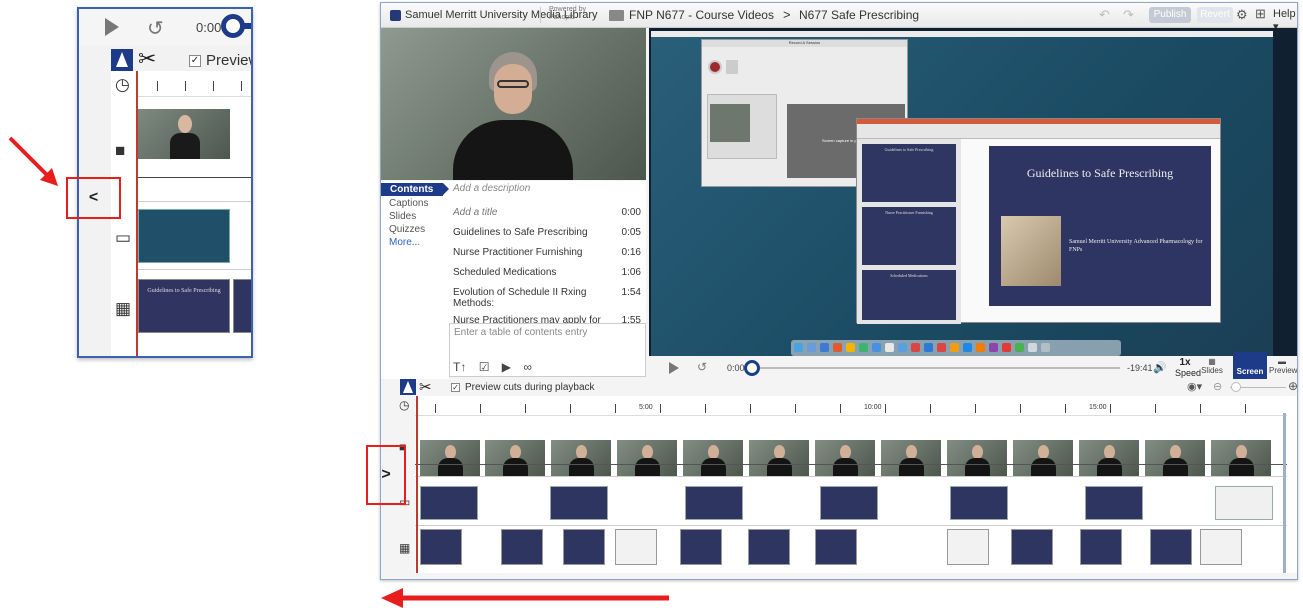  Describe the element at coordinates (940, 368) in the screenshot. I see `scrub-bar` at that location.